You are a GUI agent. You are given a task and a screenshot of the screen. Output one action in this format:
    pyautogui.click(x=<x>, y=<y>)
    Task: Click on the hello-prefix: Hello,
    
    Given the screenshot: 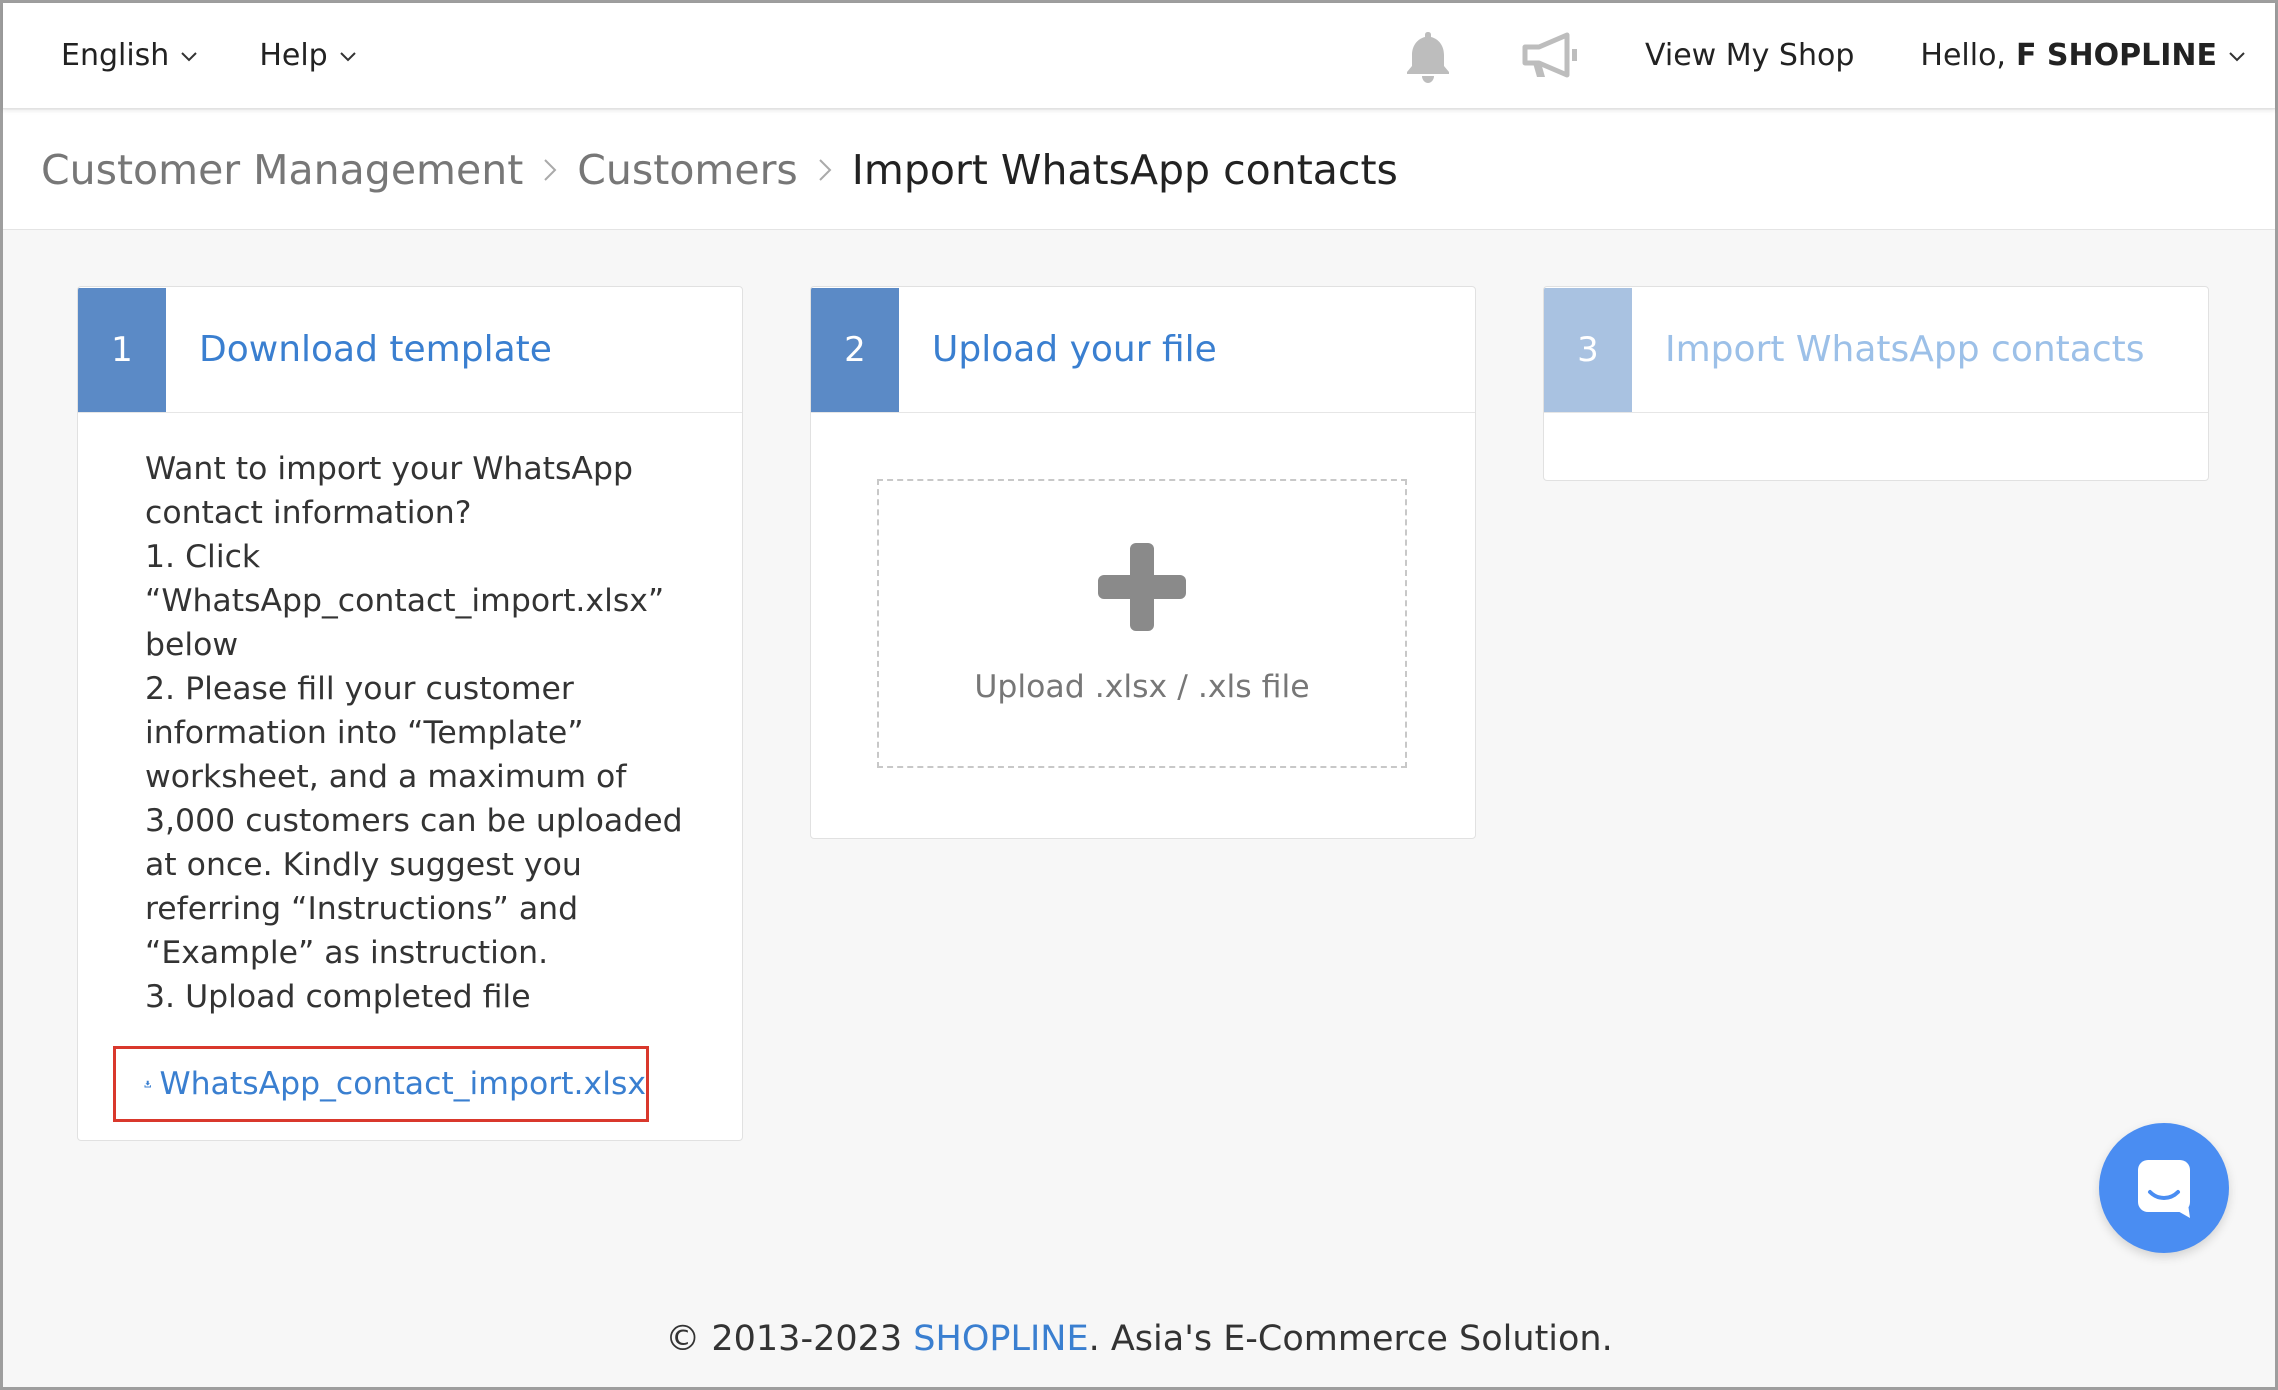 What is the action you would take?
    pyautogui.click(x=1963, y=55)
    